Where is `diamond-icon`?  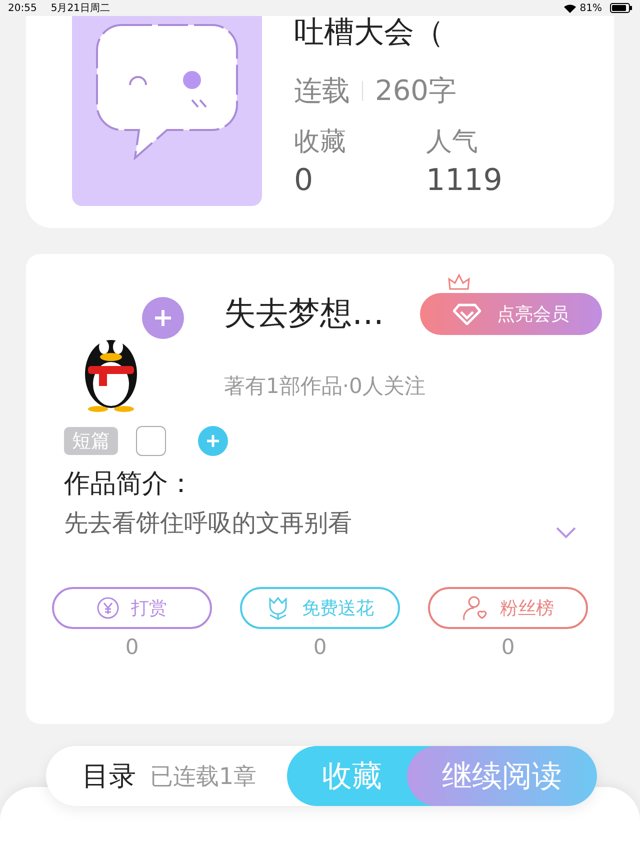
diamond-icon is located at coordinates (467, 314).